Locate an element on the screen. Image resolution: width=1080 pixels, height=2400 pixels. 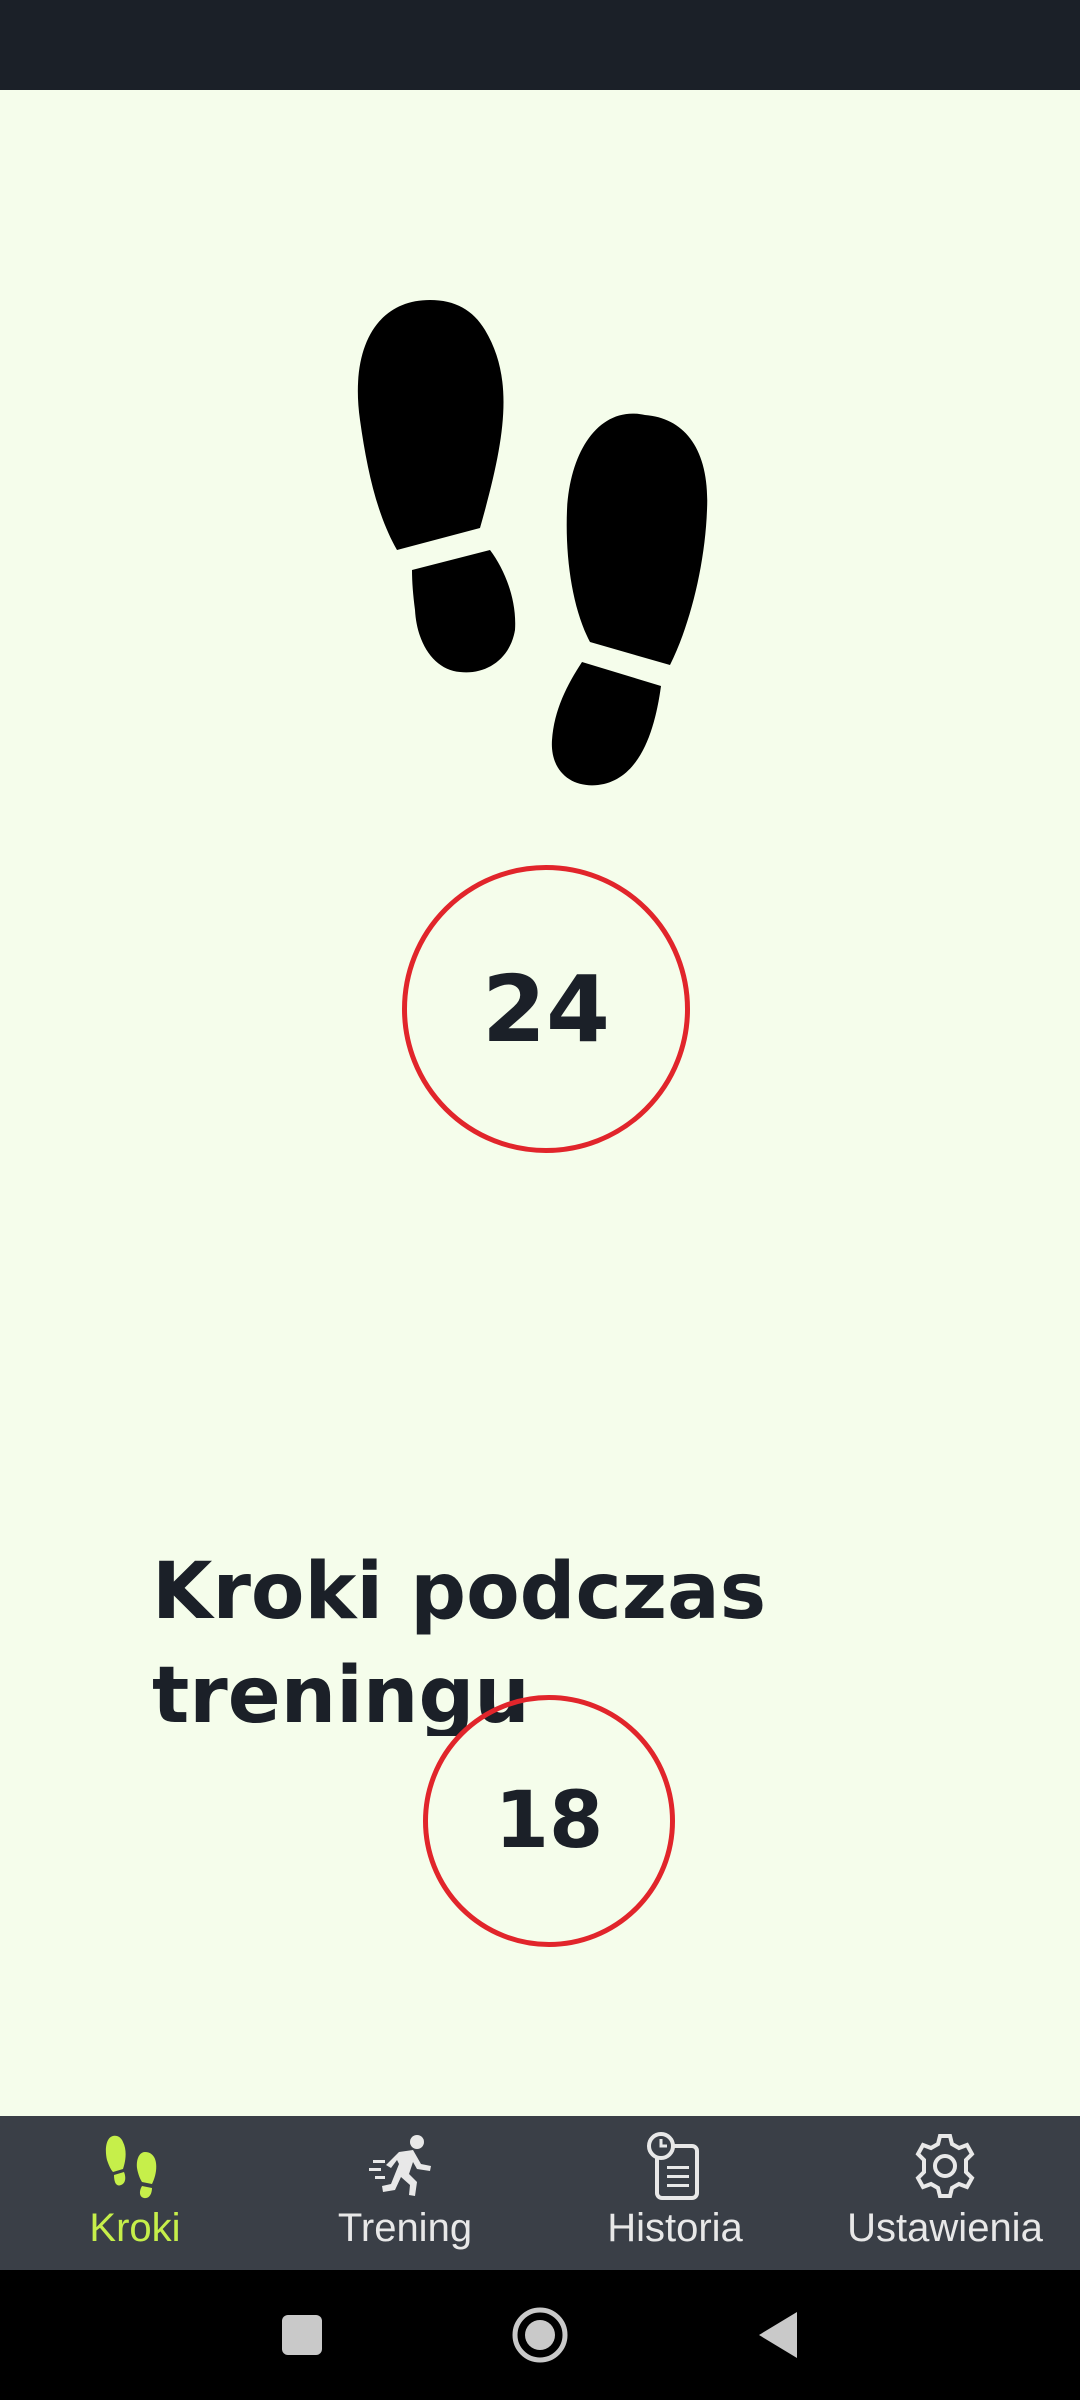
nav-item-ustawienia: Ustawienia is located at coordinates (945, 2193).